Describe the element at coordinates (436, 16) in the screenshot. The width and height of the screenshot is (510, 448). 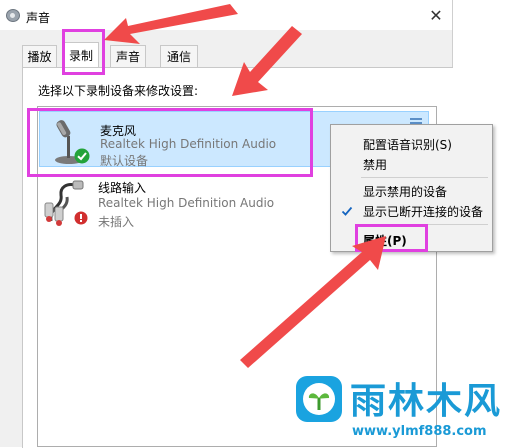
I see `close-button: ✕` at that location.